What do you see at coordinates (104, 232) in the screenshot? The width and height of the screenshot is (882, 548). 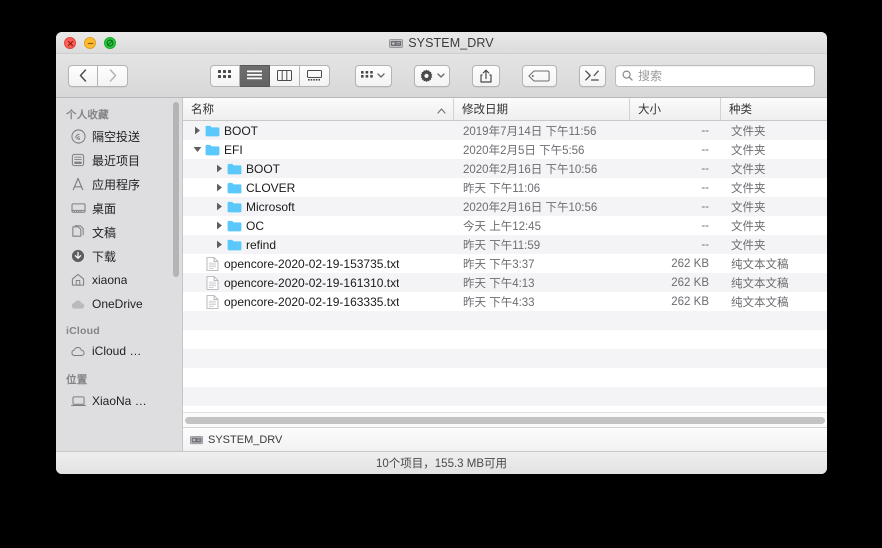 I see `sidebar-item-label: 文稿` at bounding box center [104, 232].